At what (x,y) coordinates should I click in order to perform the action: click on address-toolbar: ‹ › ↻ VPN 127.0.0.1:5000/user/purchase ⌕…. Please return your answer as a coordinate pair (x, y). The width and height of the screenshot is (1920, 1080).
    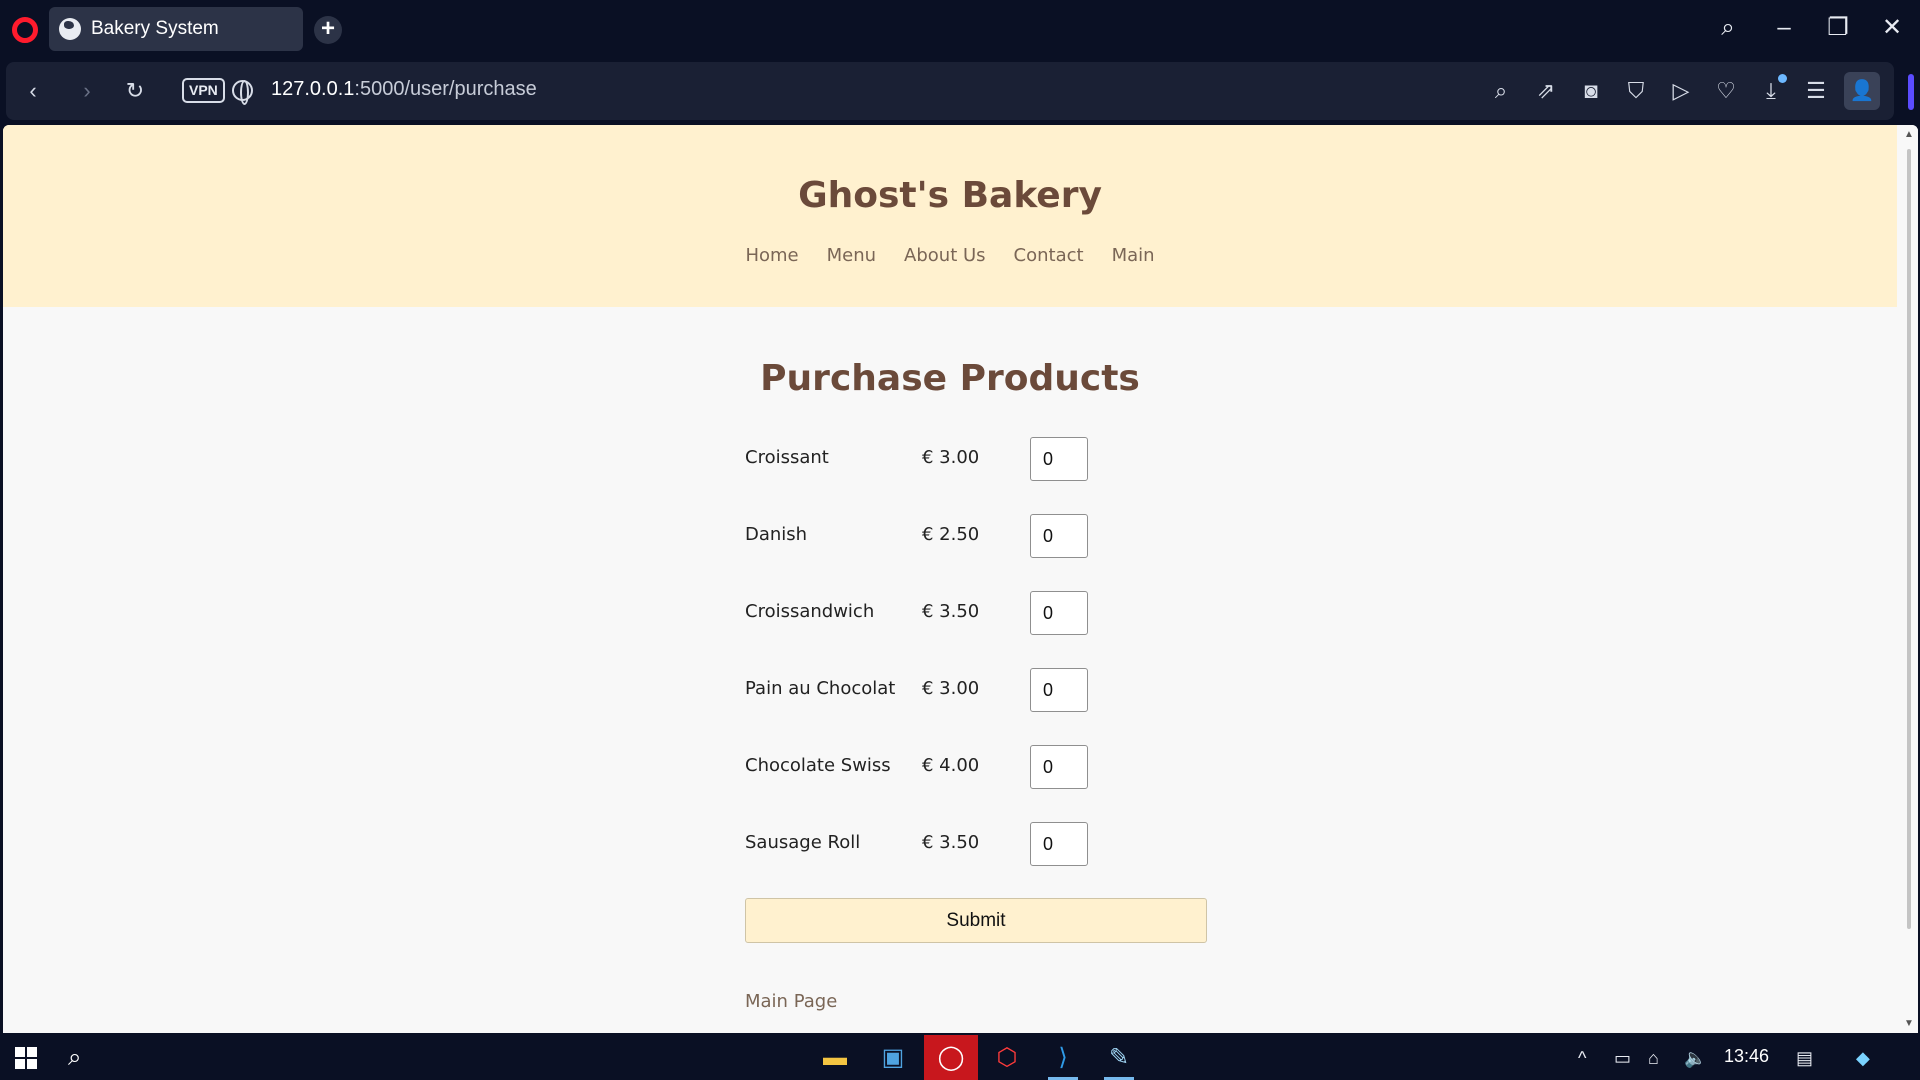
    Looking at the image, I should click on (960, 91).